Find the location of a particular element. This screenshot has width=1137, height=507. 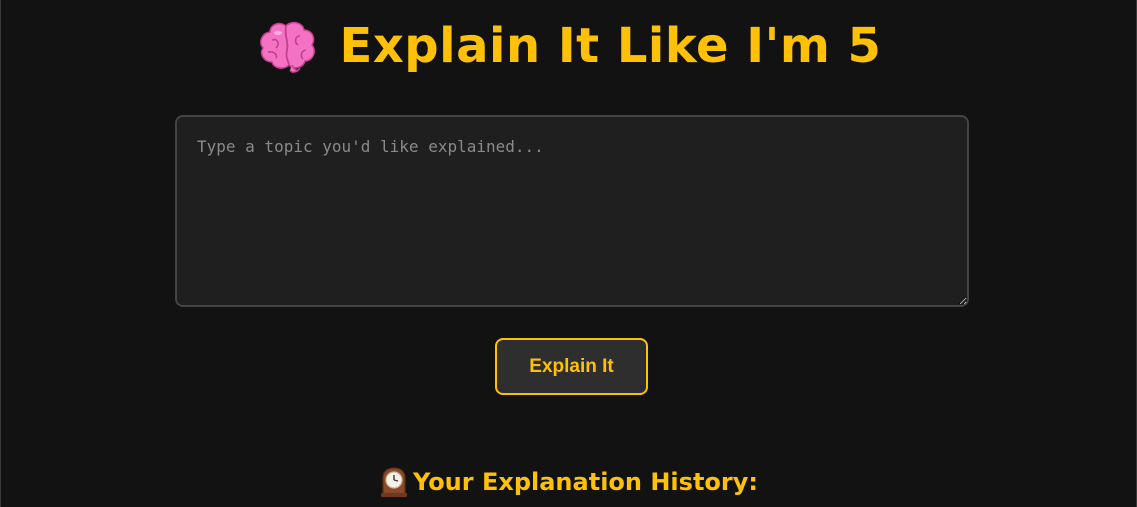

explain-button: Explain It is located at coordinates (571, 366).